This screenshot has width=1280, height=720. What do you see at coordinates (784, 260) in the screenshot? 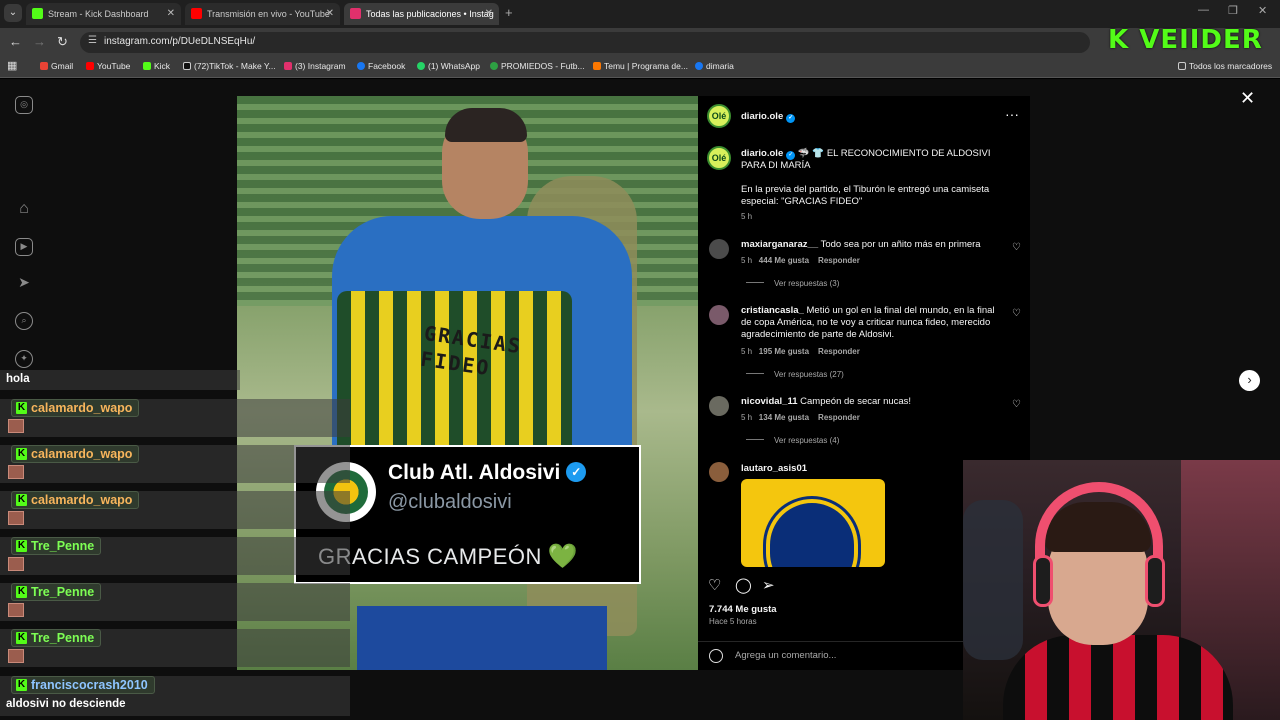
I see `comment-likes: 444 Me gusta` at bounding box center [784, 260].